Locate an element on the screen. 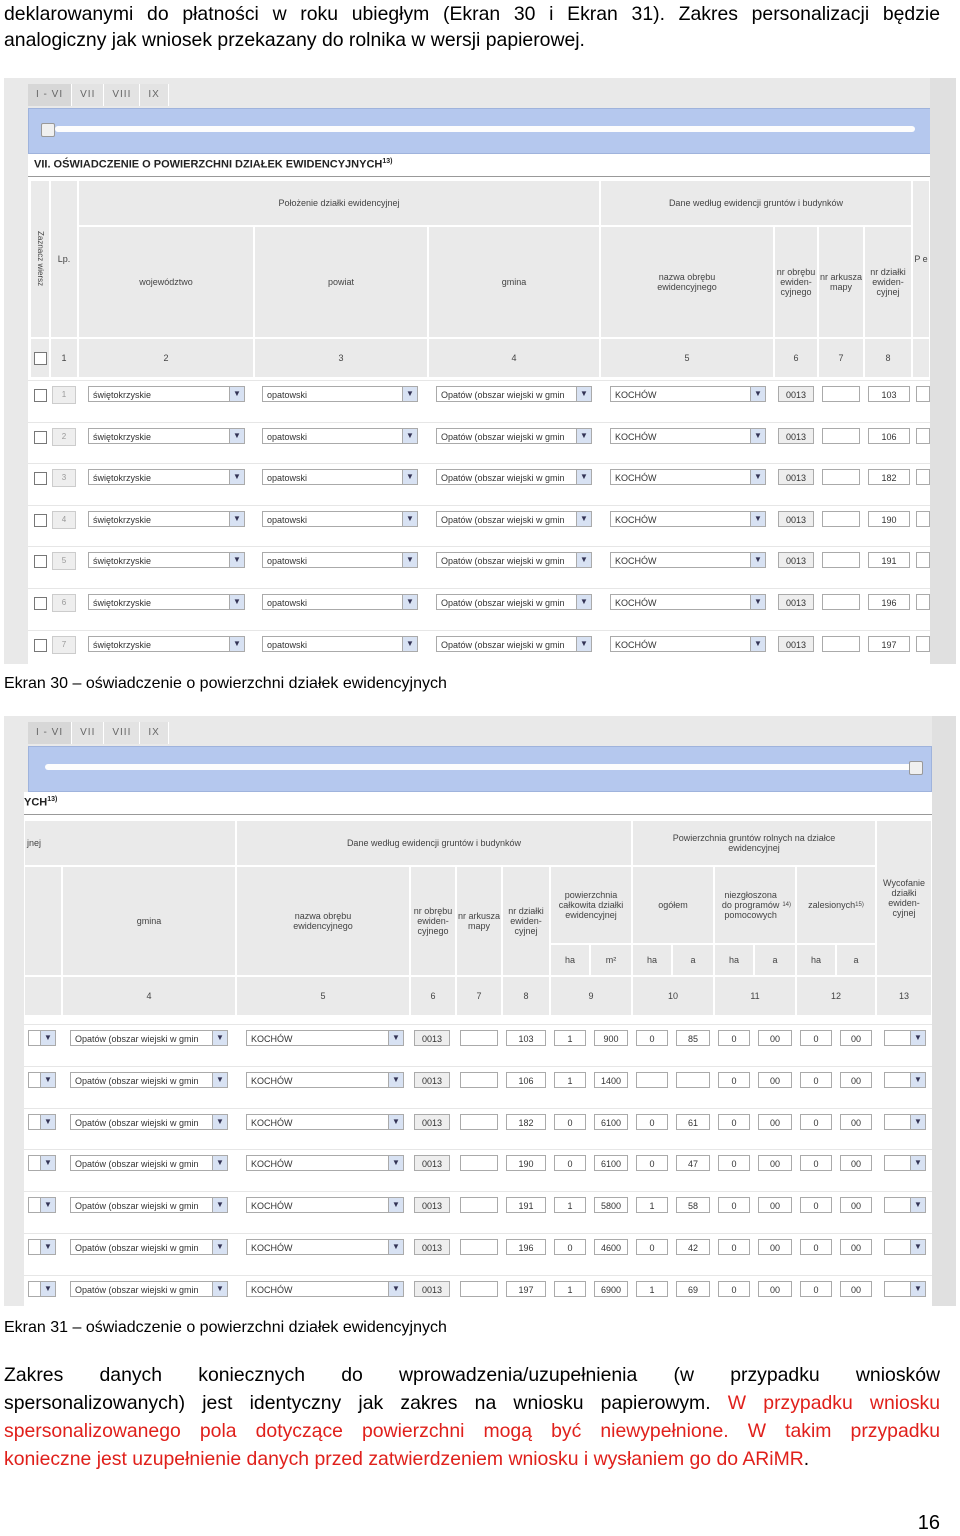  nr-dzialki-field: 197 is located at coordinates (889, 643).